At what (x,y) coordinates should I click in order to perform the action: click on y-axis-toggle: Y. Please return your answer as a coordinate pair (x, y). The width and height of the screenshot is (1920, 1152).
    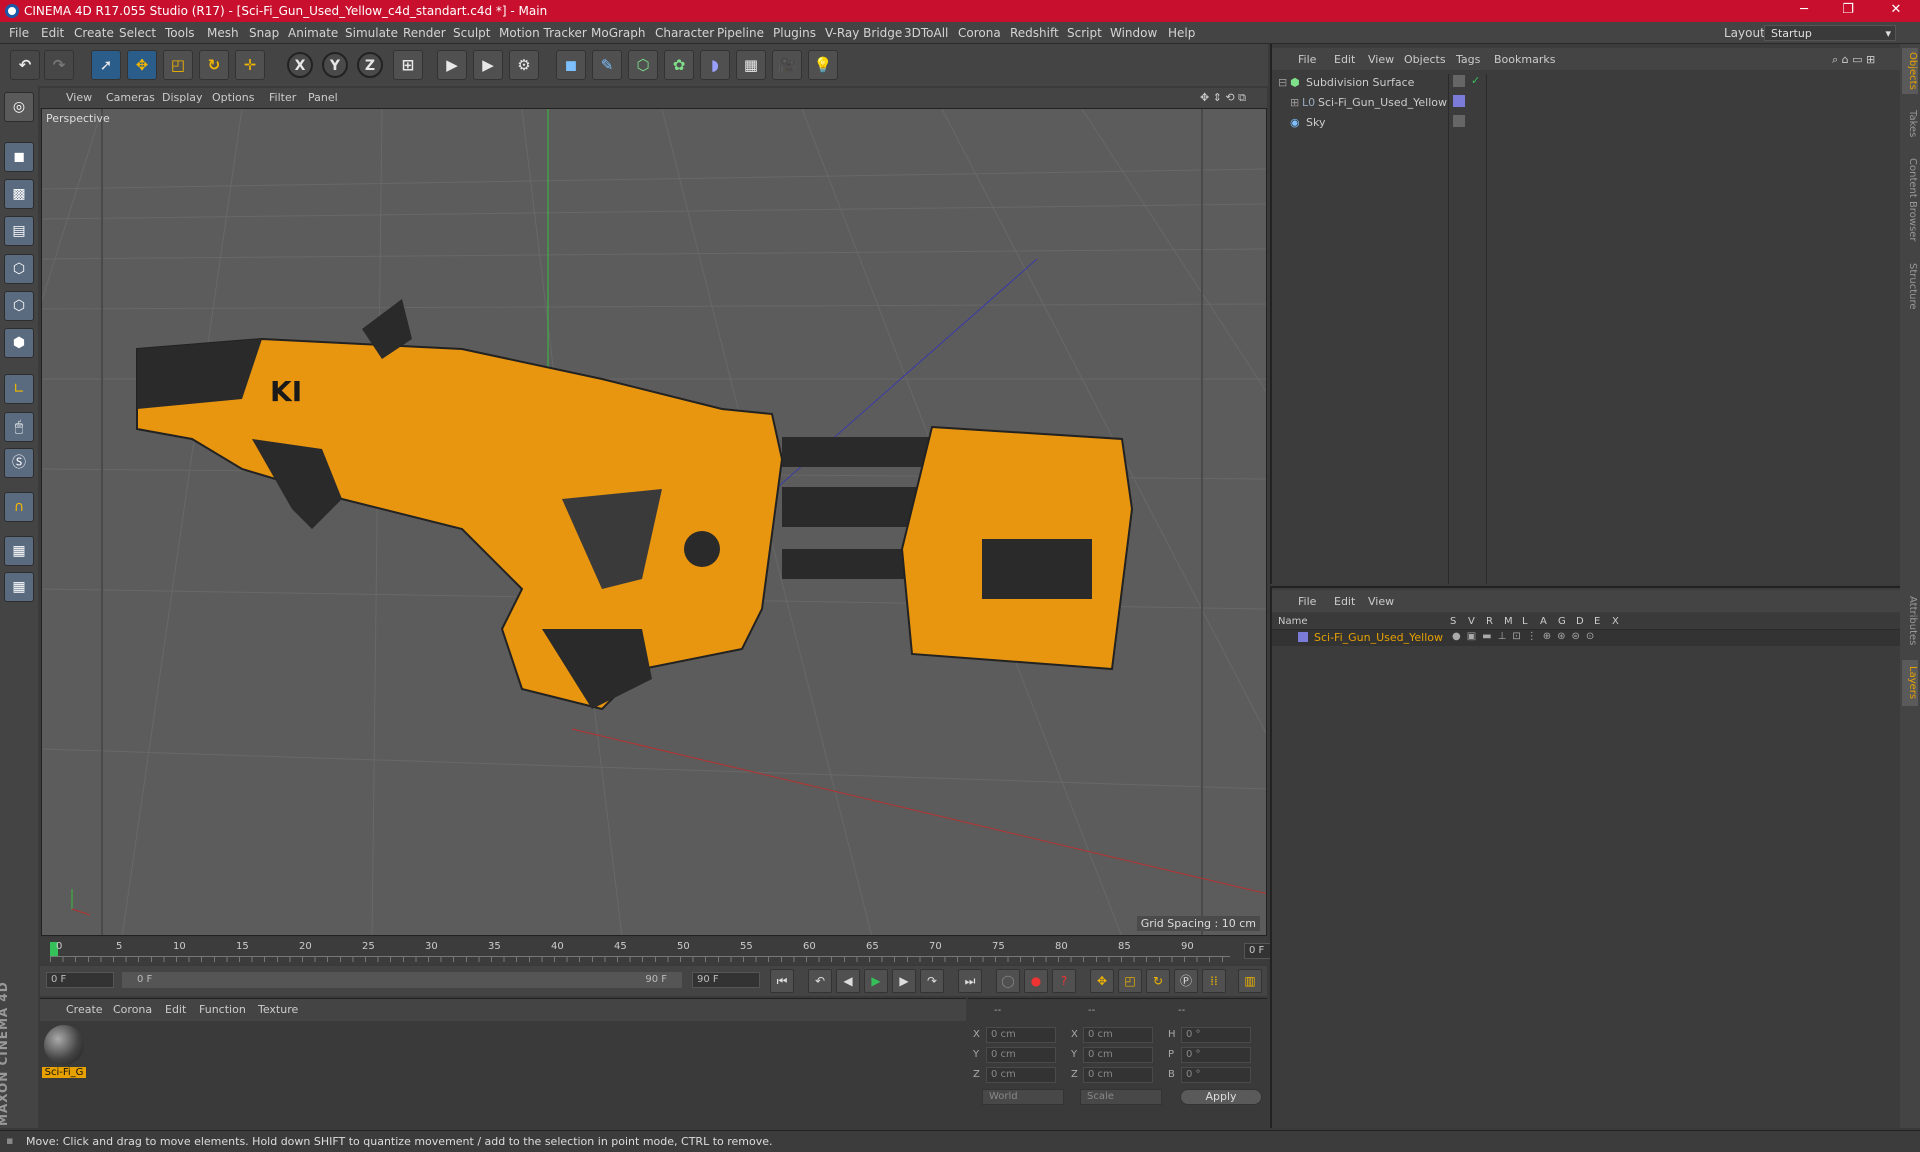
    Looking at the image, I should click on (335, 65).